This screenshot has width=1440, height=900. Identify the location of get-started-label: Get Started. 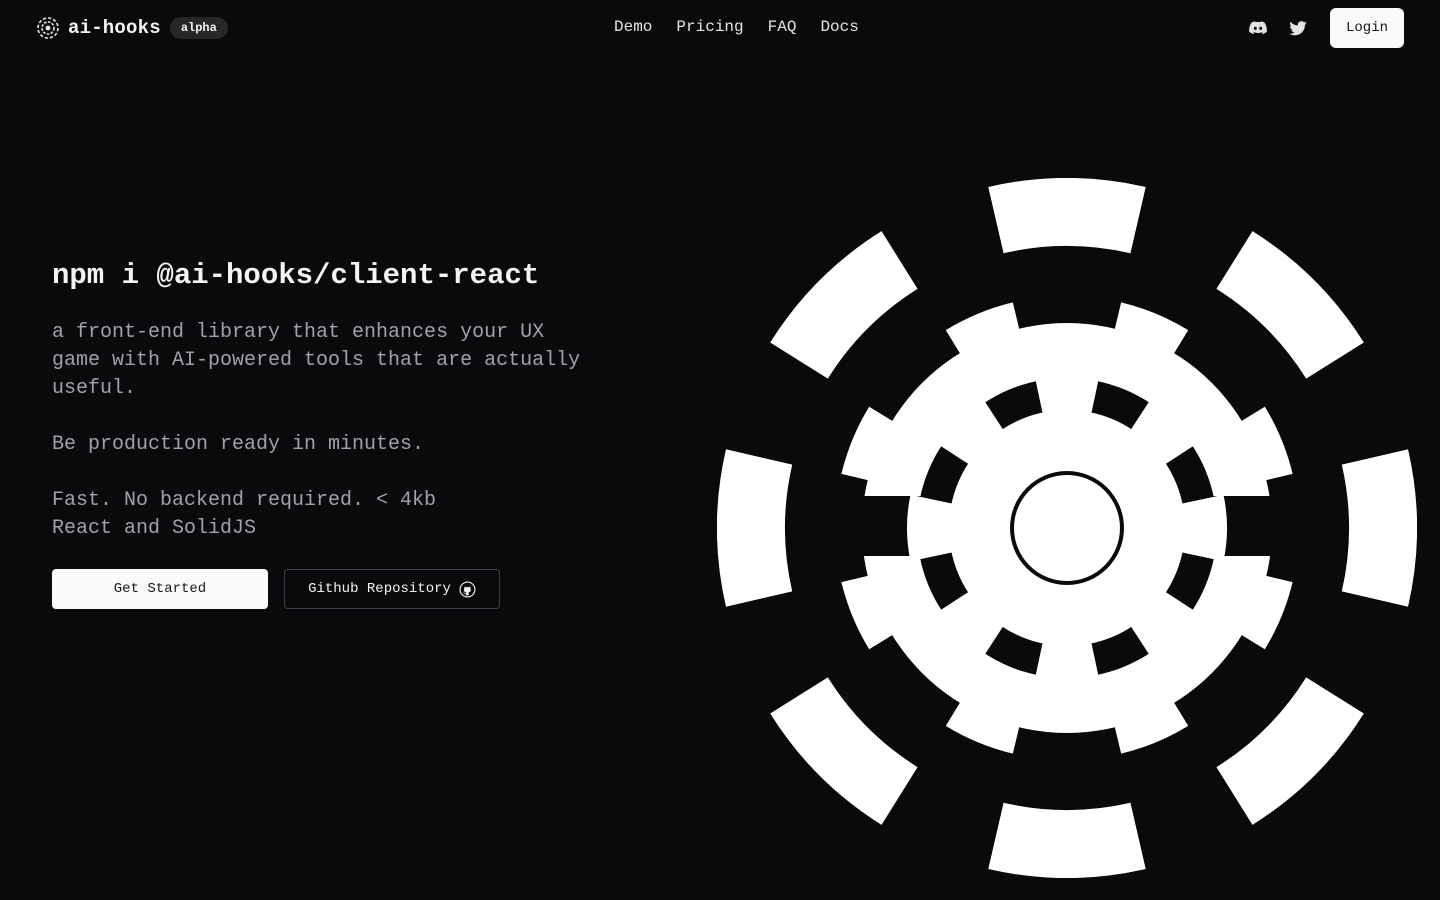
(160, 589).